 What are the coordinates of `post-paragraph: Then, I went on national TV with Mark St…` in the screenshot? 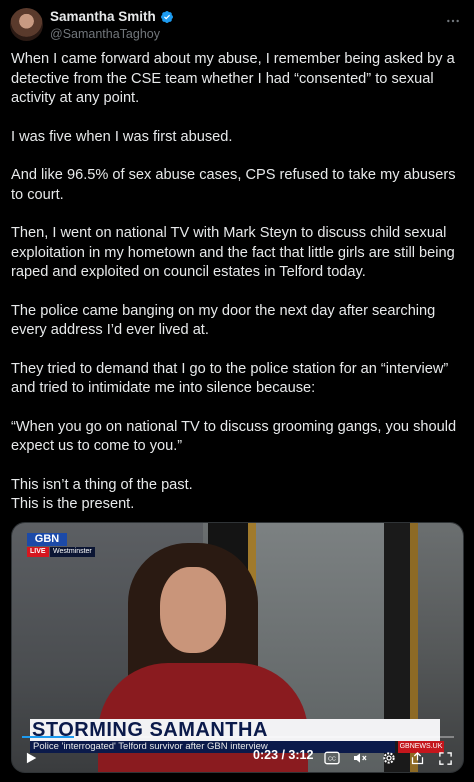 It's located at (233, 252).